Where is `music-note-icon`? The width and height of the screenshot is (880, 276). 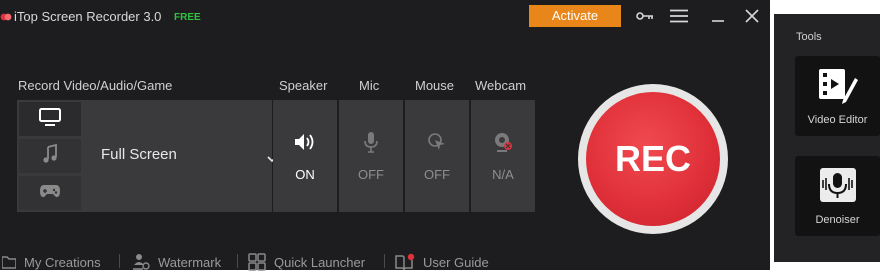
music-note-icon is located at coordinates (50, 156).